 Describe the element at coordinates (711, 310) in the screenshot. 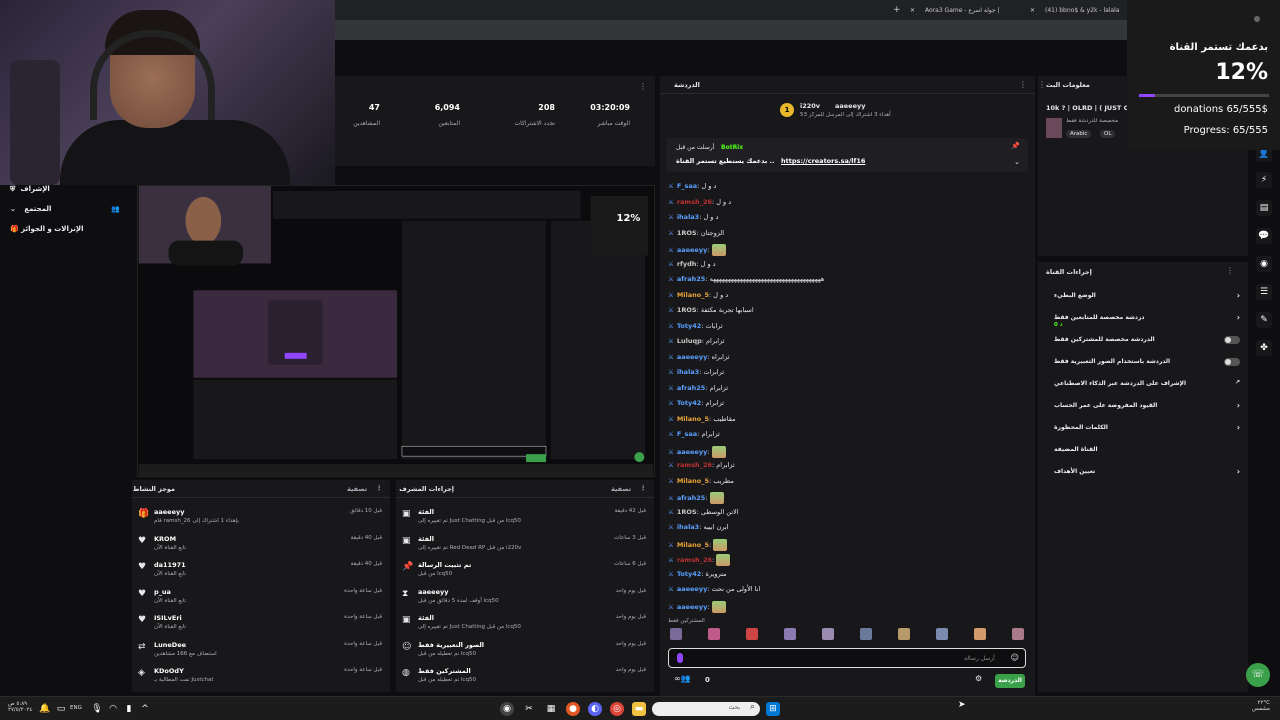

I see `chat-message: ⚔ 1ROS: اسبابها تجربة مكثفة` at that location.